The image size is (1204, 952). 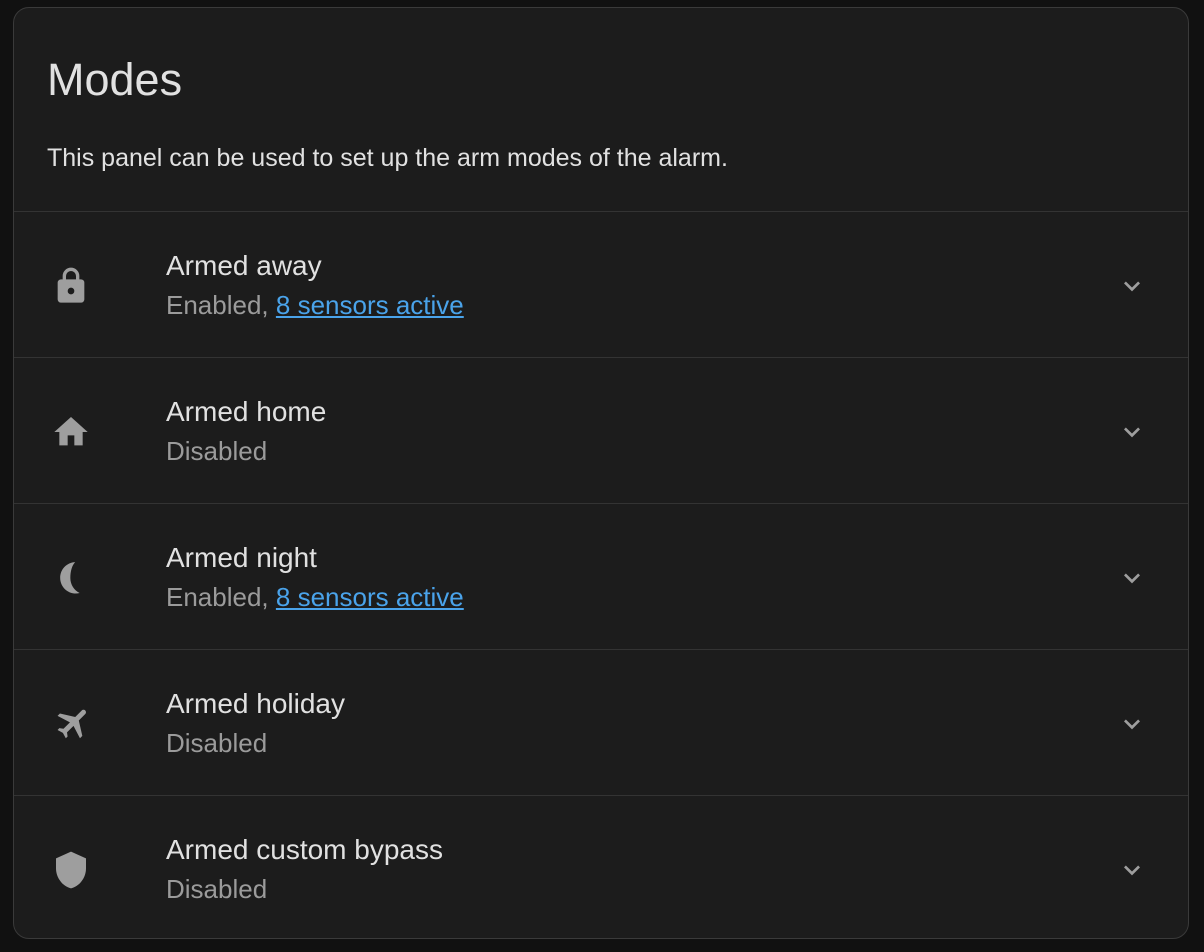 What do you see at coordinates (71, 870) in the screenshot?
I see `shield-icon` at bounding box center [71, 870].